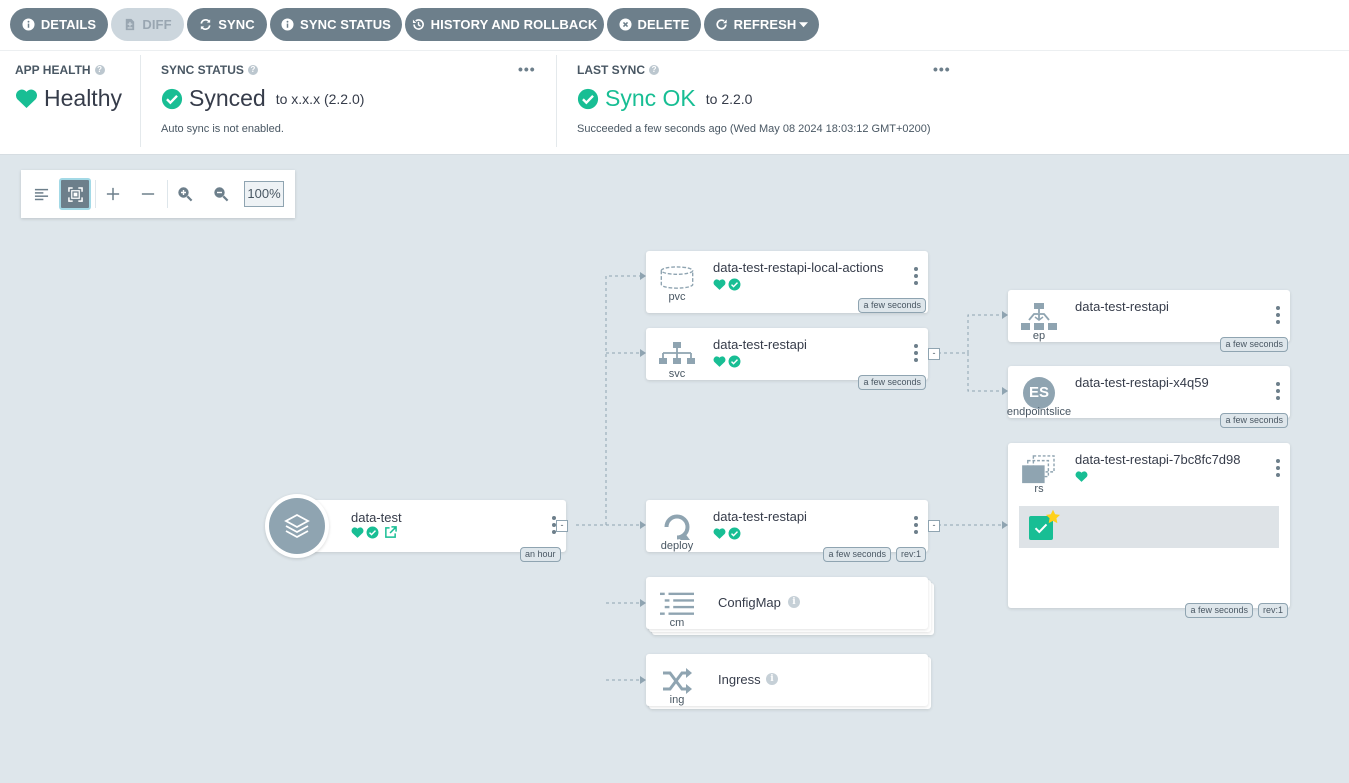 This screenshot has height=783, width=1349. What do you see at coordinates (1053, 516) in the screenshot?
I see `star-icon` at bounding box center [1053, 516].